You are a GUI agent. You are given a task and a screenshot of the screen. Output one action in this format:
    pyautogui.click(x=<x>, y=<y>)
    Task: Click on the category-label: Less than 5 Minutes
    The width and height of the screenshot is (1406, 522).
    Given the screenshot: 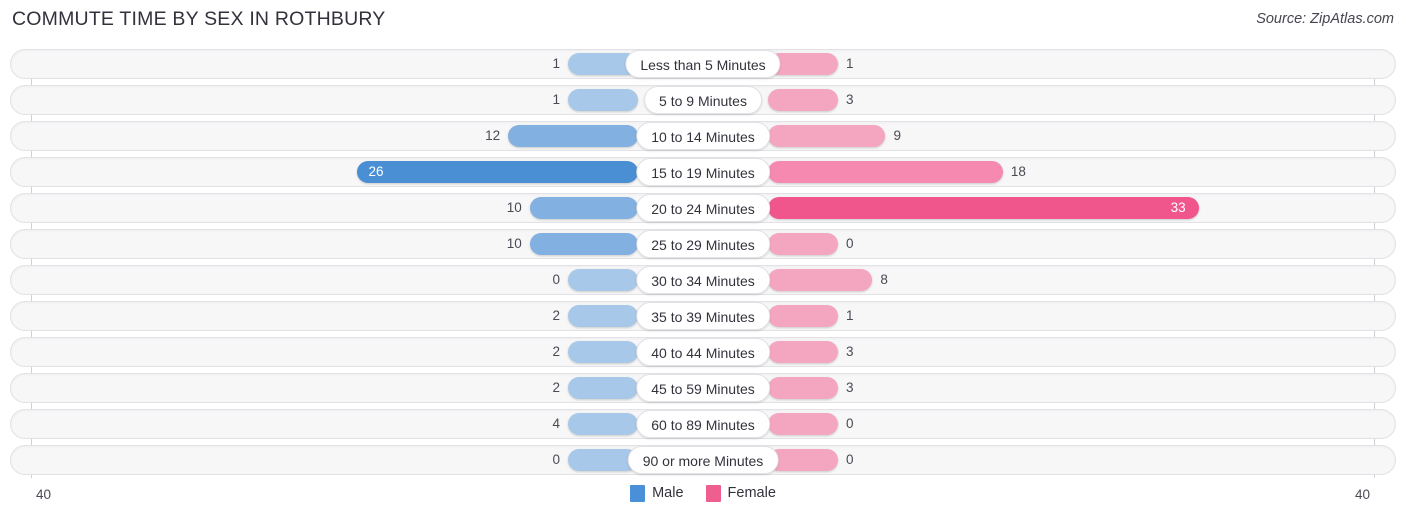 What is the action you would take?
    pyautogui.click(x=703, y=64)
    